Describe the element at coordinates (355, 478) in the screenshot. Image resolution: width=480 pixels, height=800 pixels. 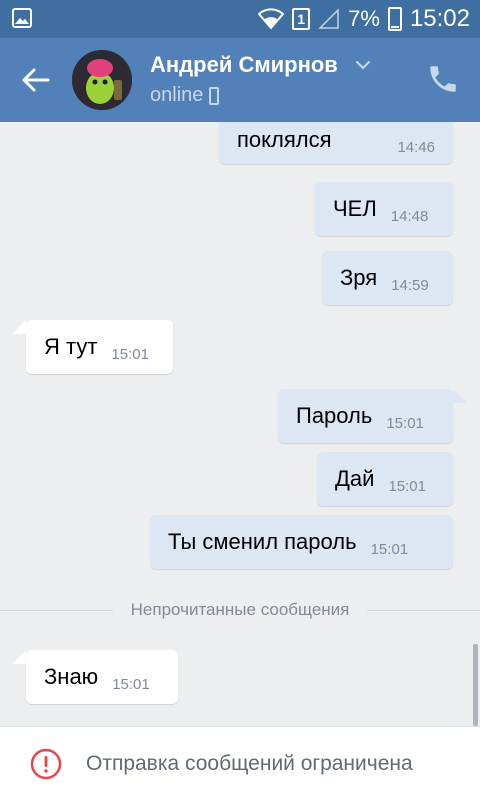
I see `message-text: Дай` at that location.